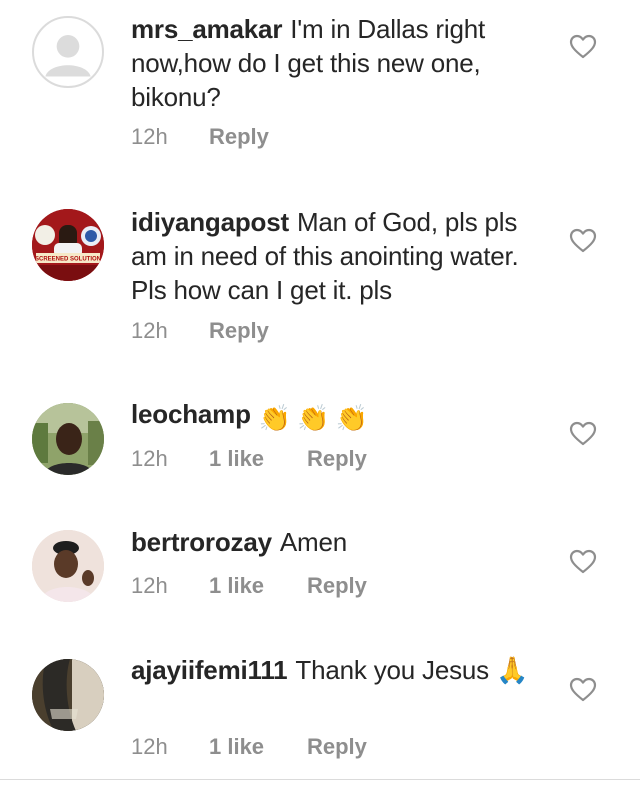 Image resolution: width=640 pixels, height=785 pixels. I want to click on bottom-divider, so click(320, 779).